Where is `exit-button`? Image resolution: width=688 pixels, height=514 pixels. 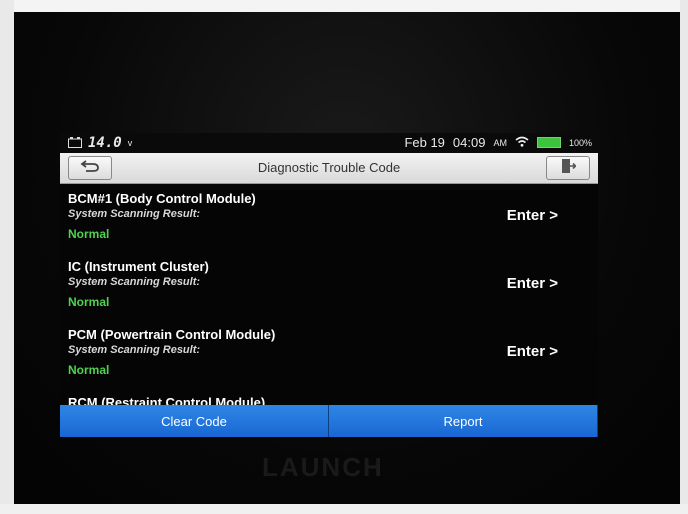
exit-button is located at coordinates (568, 168).